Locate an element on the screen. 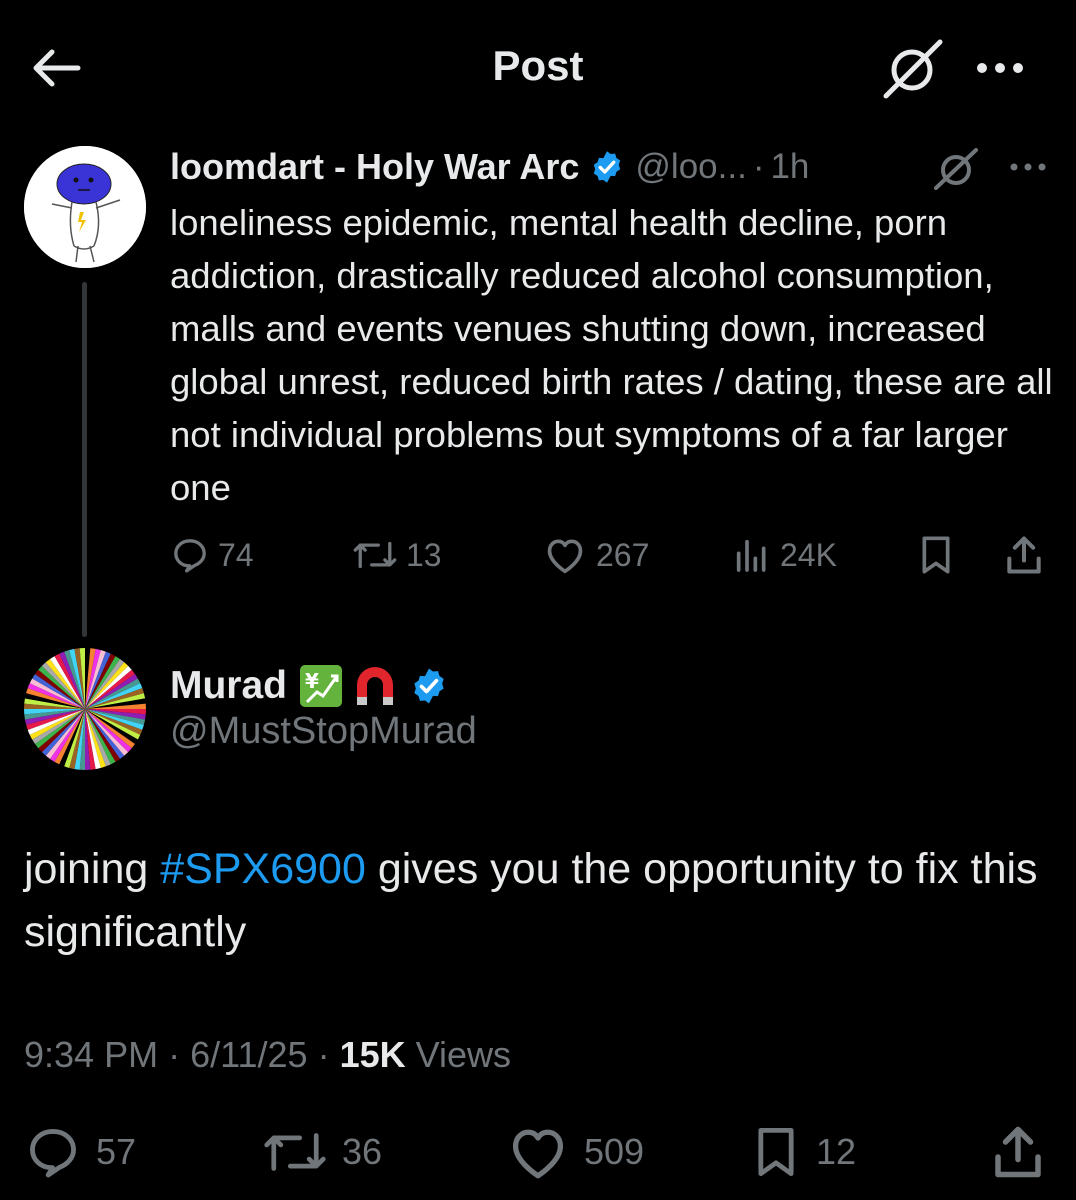 The width and height of the screenshot is (1076, 1200). views-button: 24K is located at coordinates (784, 555).